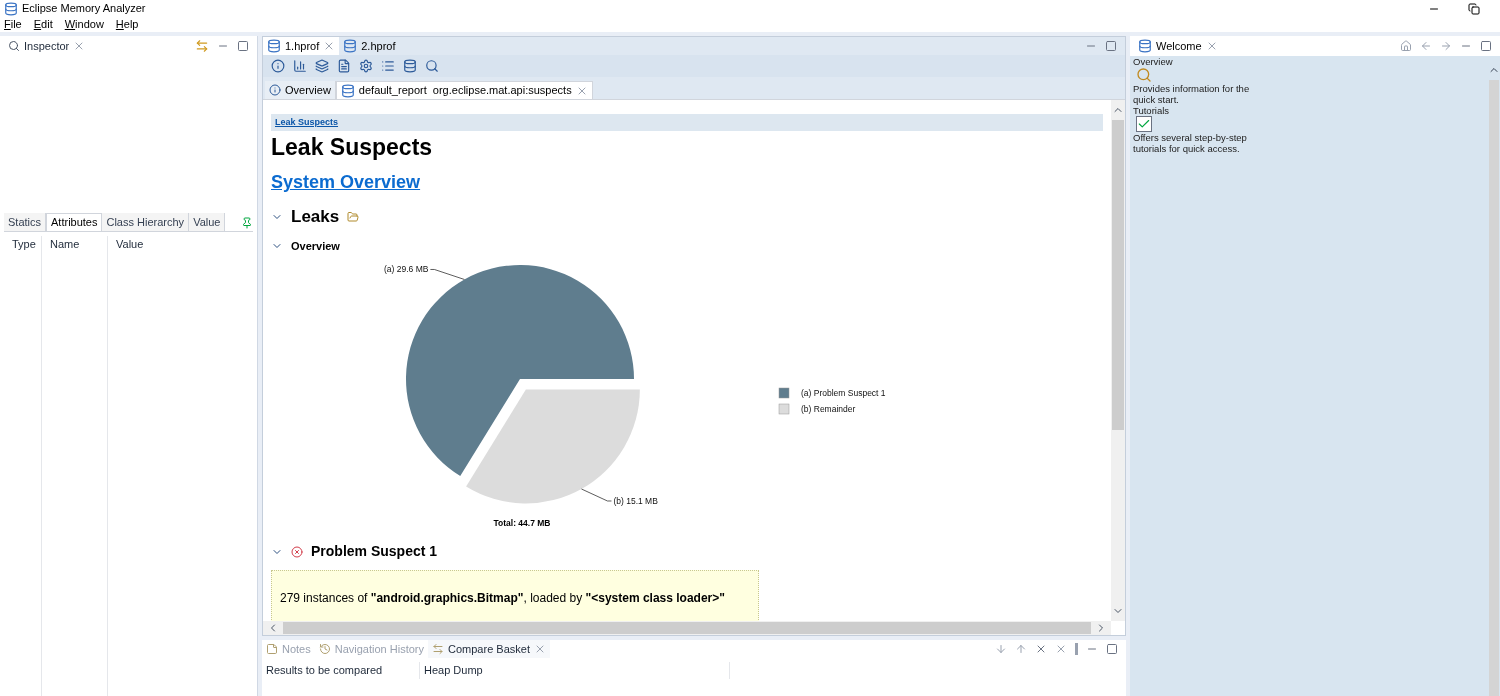 The width and height of the screenshot is (1500, 696). I want to click on properties-tab: Value, so click(207, 222).